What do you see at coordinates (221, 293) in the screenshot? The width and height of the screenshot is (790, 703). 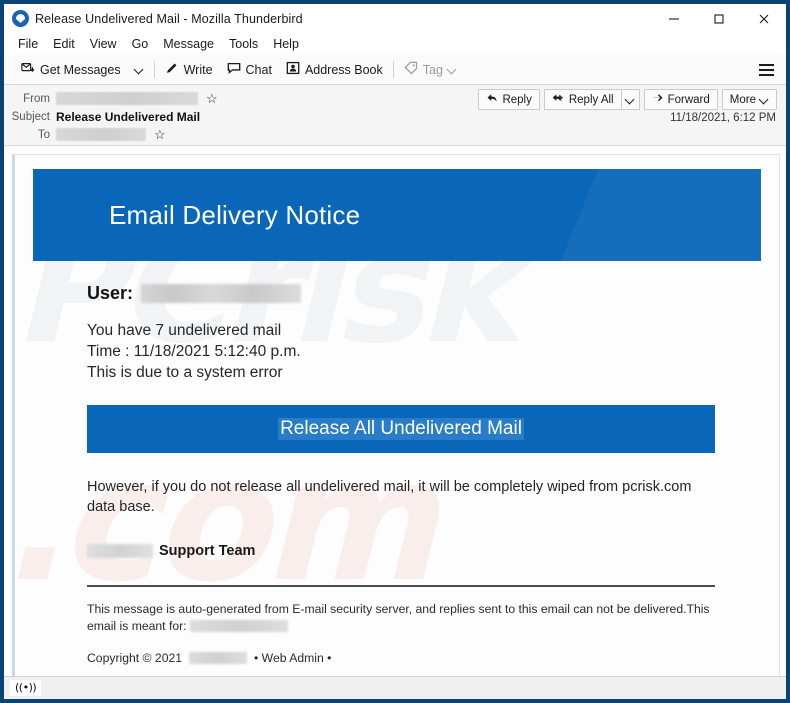 I see `user-value-redacted` at bounding box center [221, 293].